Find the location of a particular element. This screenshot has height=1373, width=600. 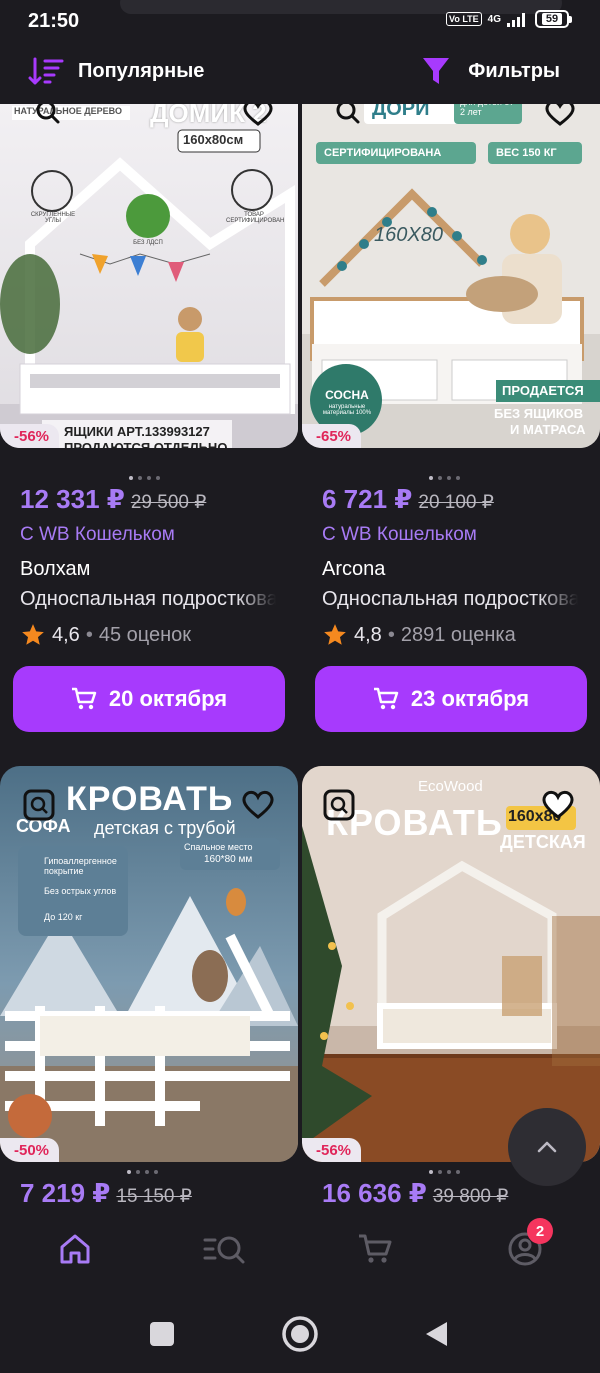

home-button is located at coordinates (300, 1334).